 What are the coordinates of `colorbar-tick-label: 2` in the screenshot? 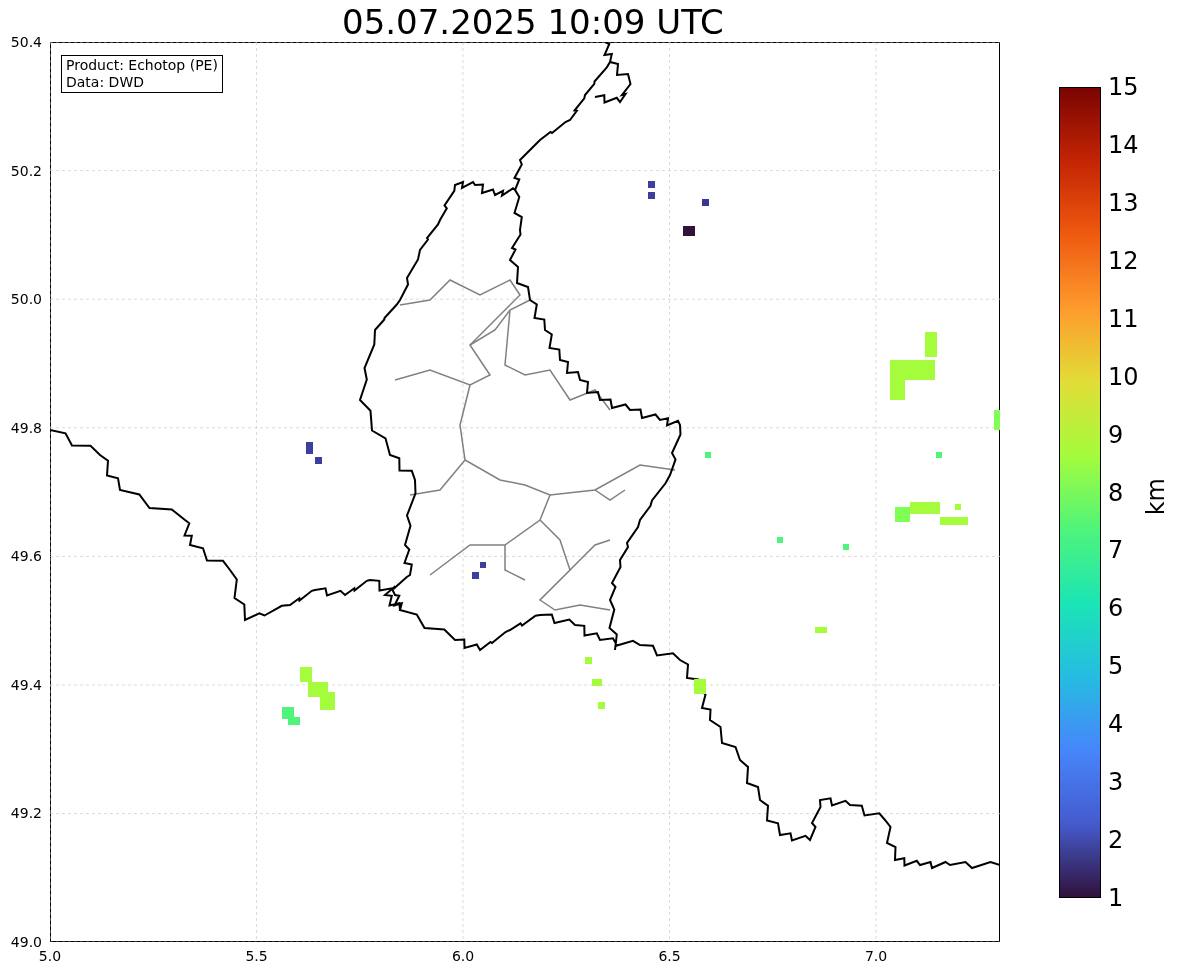 It's located at (1116, 840).